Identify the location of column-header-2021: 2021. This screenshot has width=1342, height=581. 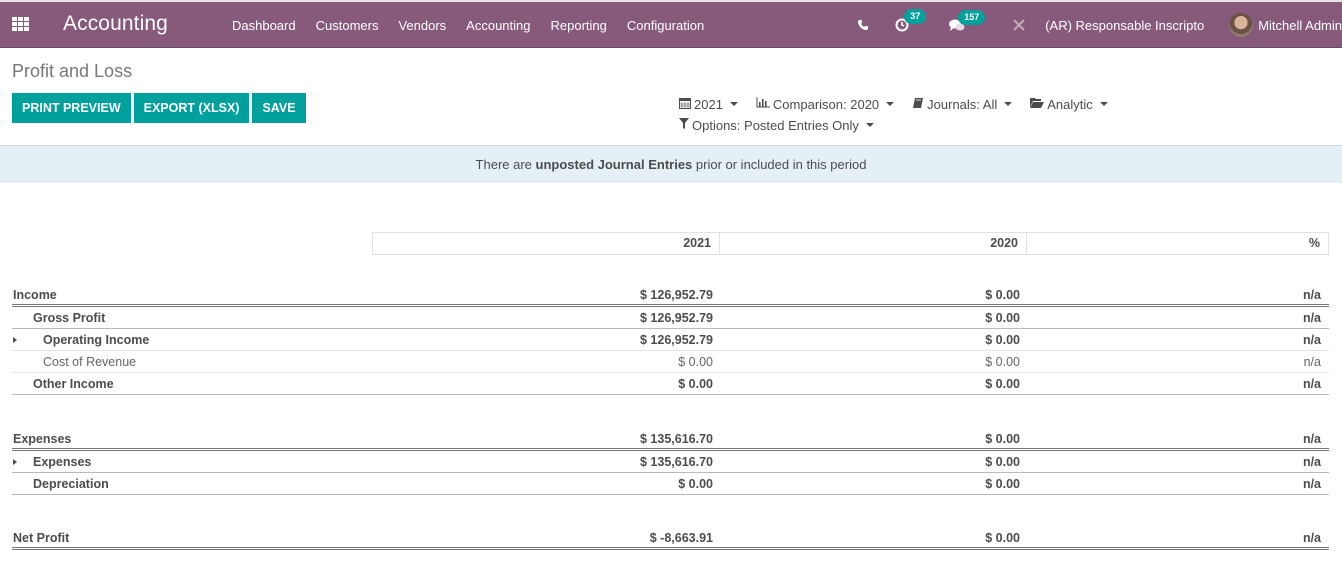
(546, 243).